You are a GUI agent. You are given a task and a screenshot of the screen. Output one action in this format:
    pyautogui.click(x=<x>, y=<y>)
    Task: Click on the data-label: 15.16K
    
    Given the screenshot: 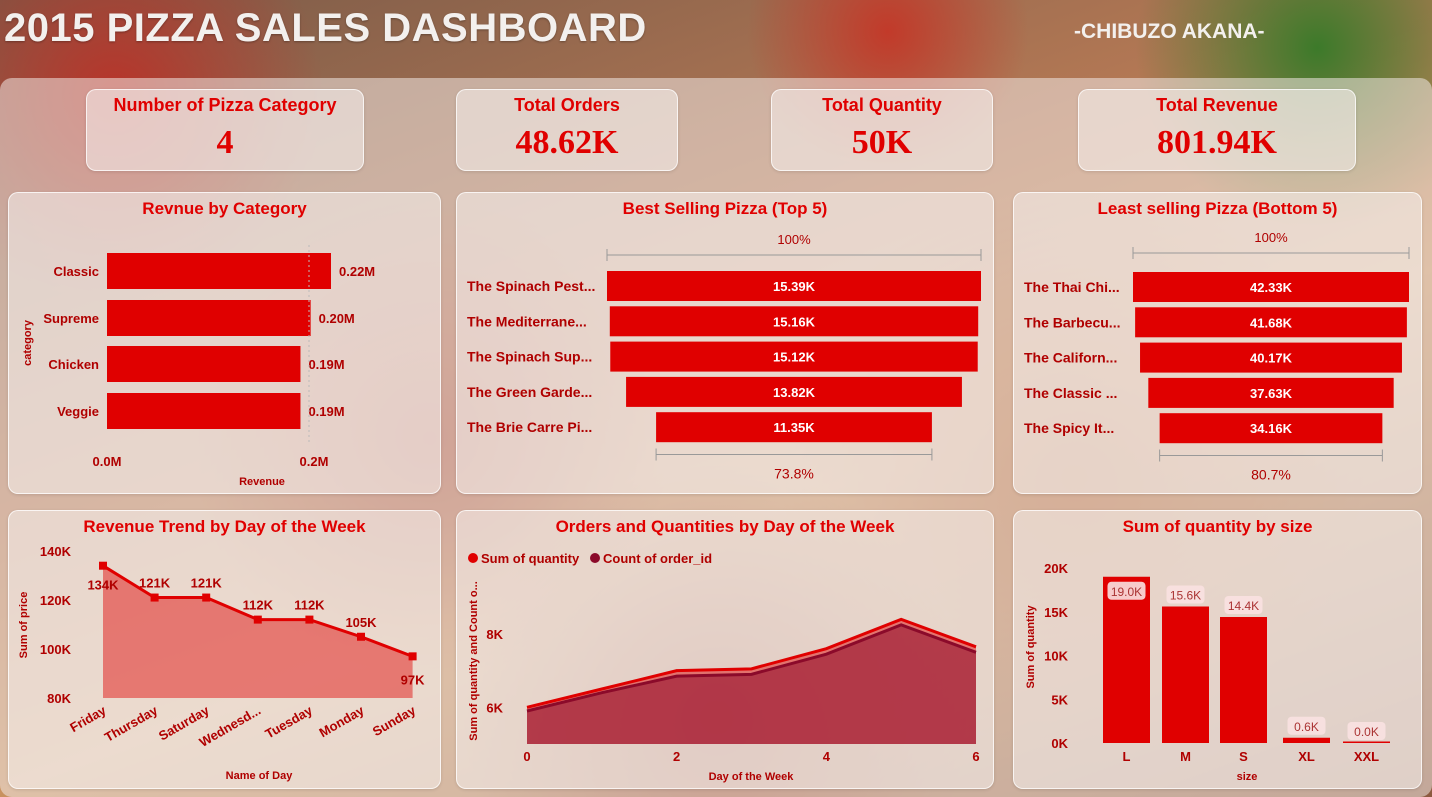 What is the action you would take?
    pyautogui.click(x=794, y=321)
    